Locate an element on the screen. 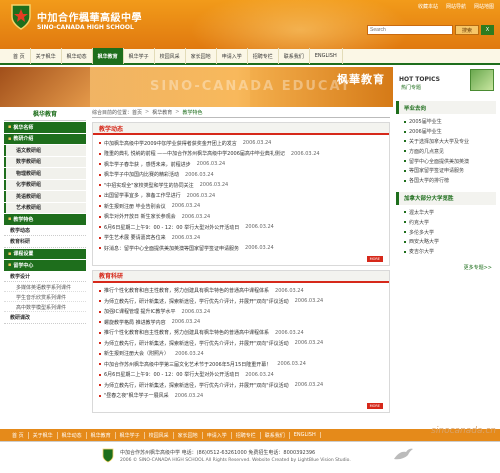 The height and width of the screenshot is (473, 500). footer-nav-students: 枫华学子 is located at coordinates (130, 435).